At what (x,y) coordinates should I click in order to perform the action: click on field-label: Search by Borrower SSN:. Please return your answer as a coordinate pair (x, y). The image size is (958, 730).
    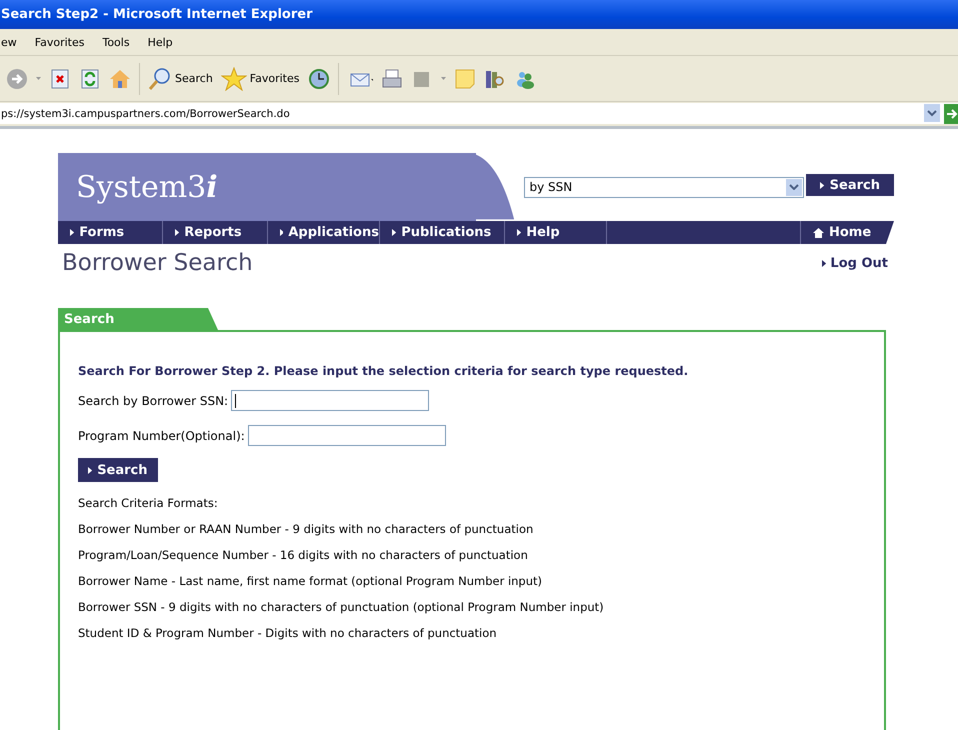
    Looking at the image, I should click on (153, 401).